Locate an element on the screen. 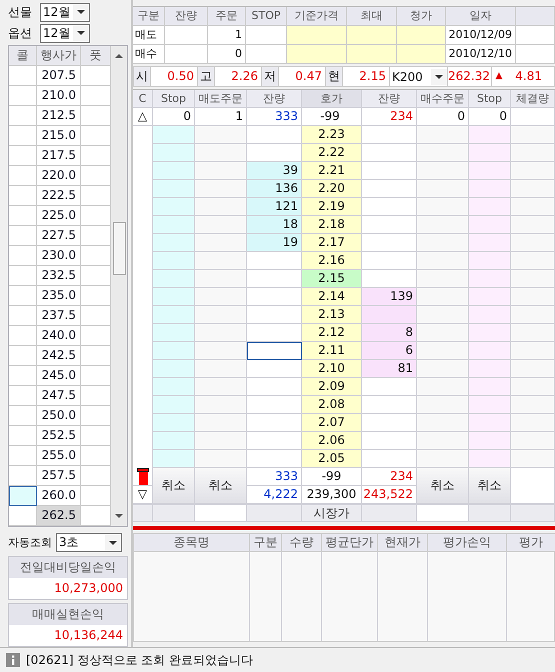 The height and width of the screenshot is (672, 555). column-header: 콜 is located at coordinates (23, 56).